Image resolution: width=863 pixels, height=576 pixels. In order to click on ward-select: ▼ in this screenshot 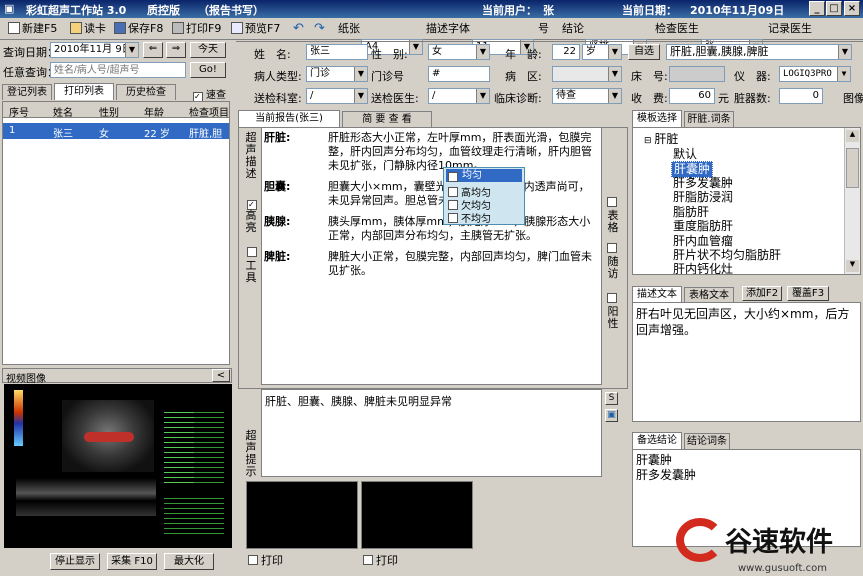, I will do `click(587, 74)`.